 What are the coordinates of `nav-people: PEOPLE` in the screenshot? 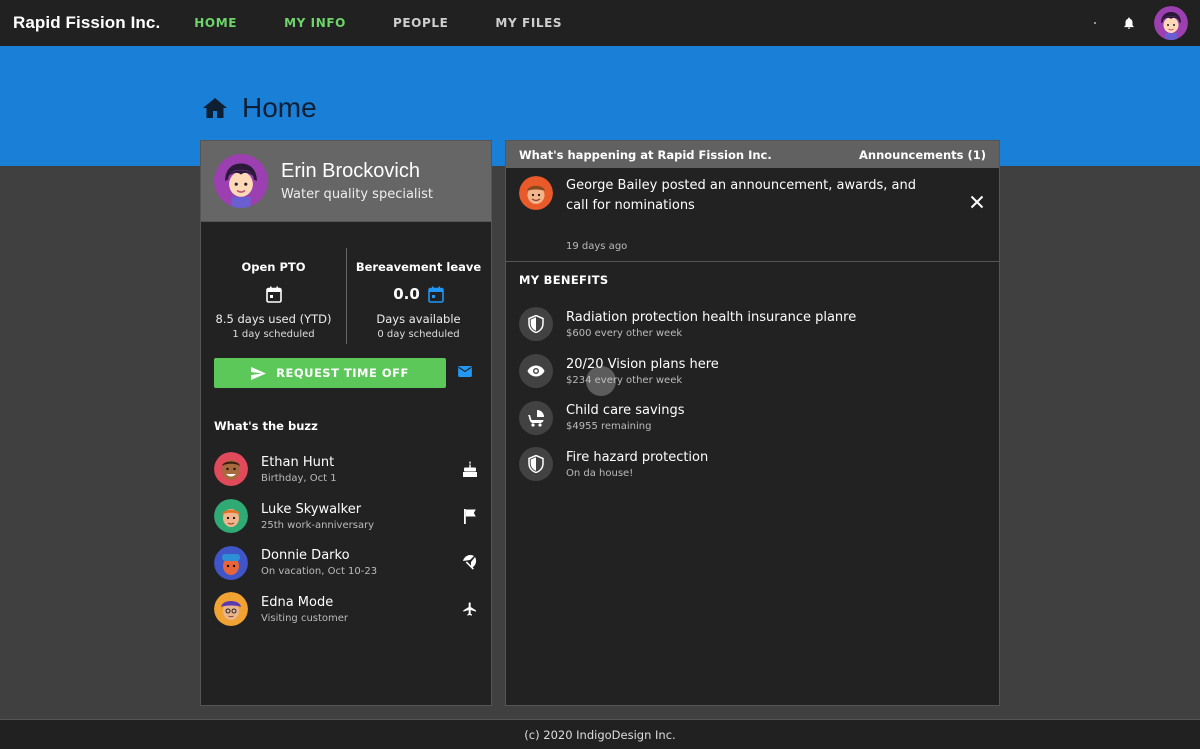 It's located at (420, 23).